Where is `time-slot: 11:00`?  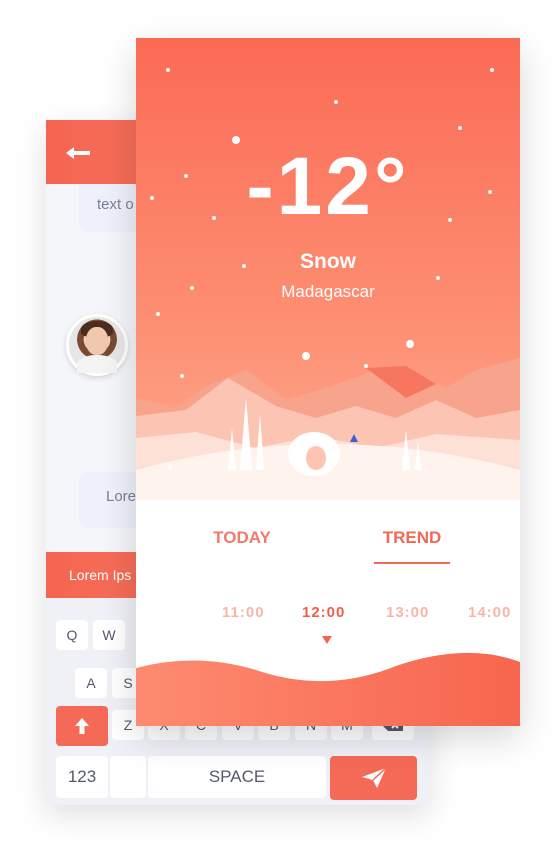 time-slot: 11:00 is located at coordinates (243, 612).